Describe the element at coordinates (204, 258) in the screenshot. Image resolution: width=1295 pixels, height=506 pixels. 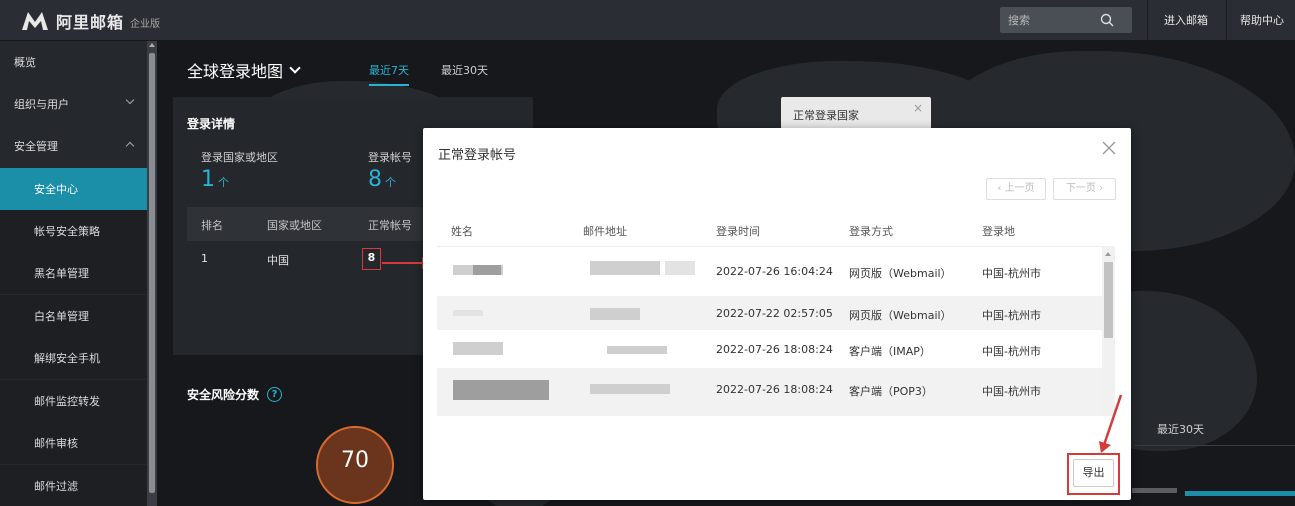
I see `cell-rank: 1` at that location.